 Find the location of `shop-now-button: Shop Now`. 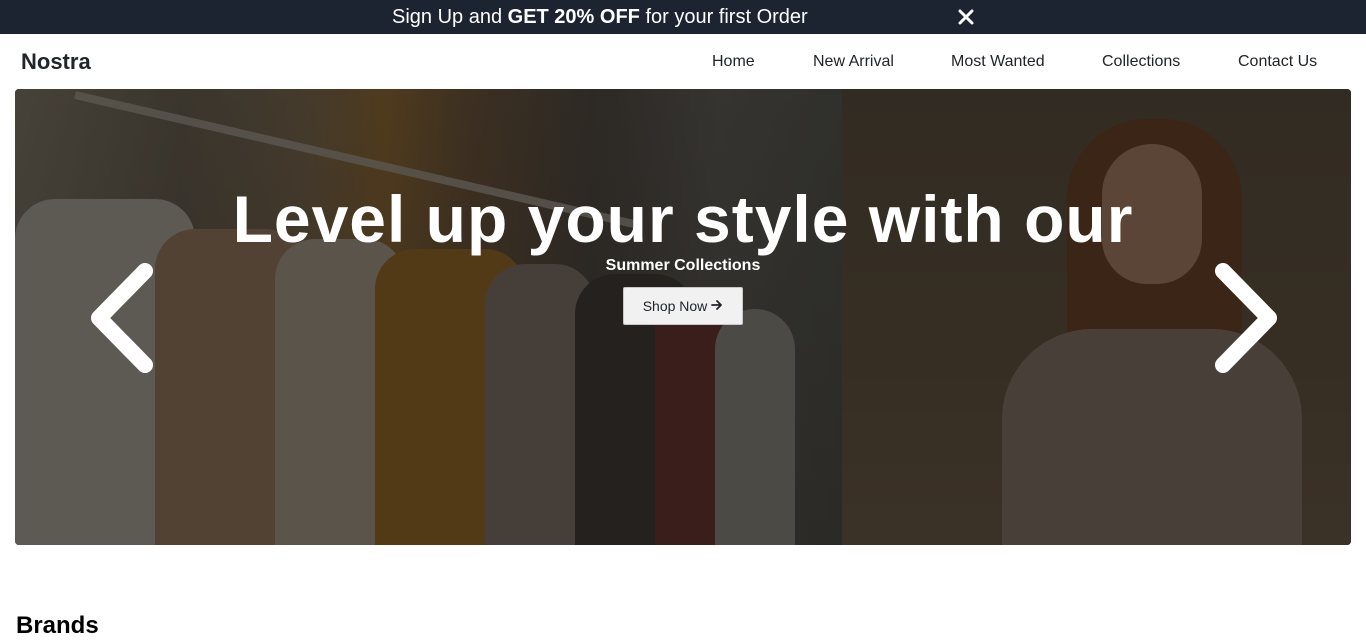

shop-now-button: Shop Now is located at coordinates (683, 306).